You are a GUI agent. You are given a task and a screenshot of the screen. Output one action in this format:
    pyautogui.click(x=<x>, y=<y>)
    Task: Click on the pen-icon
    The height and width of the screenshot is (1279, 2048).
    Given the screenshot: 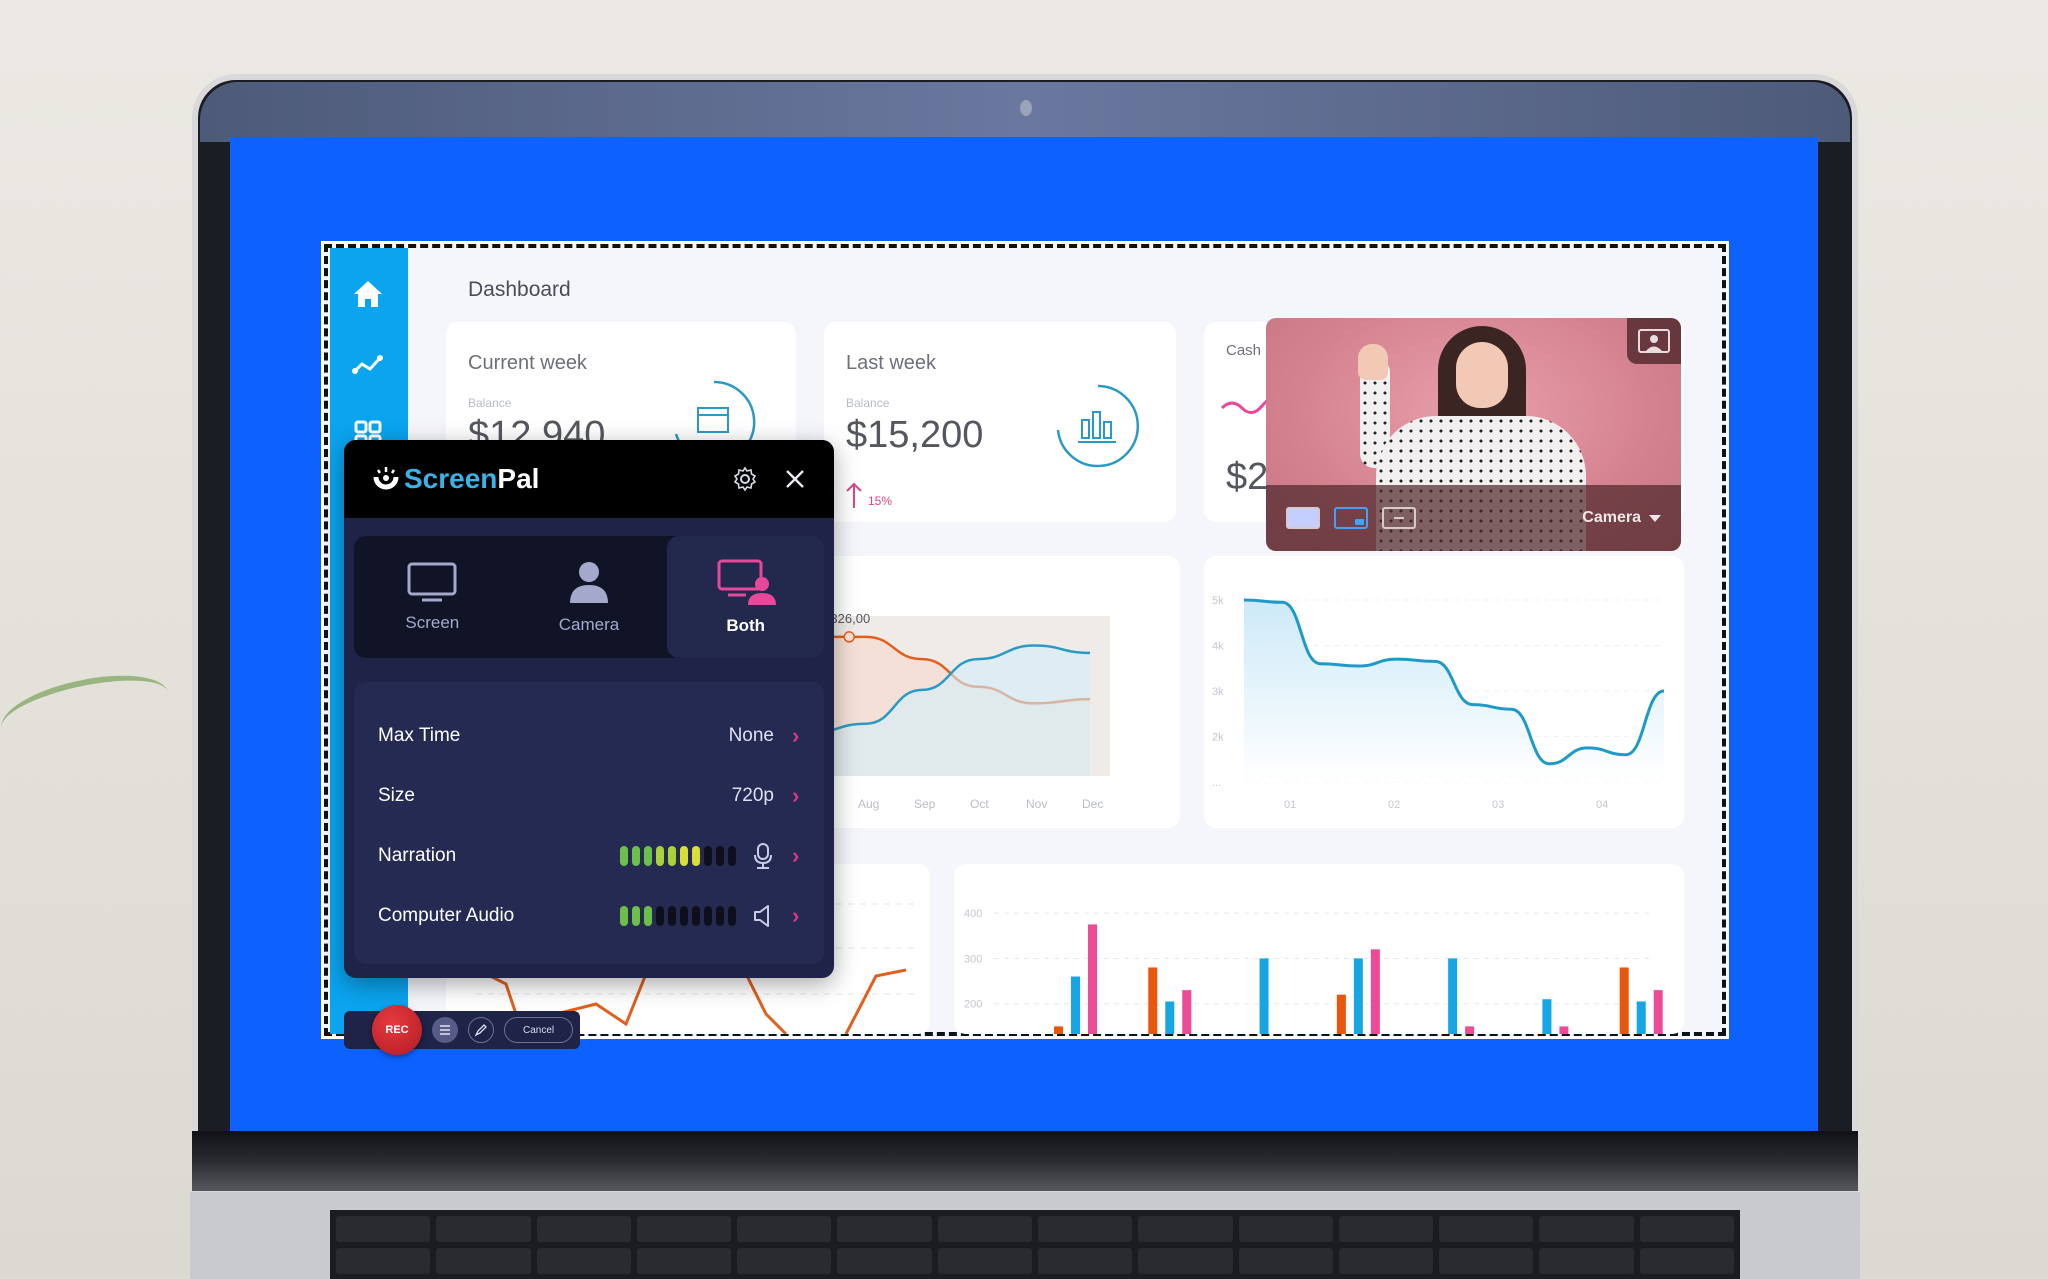 What is the action you would take?
    pyautogui.click(x=480, y=1030)
    